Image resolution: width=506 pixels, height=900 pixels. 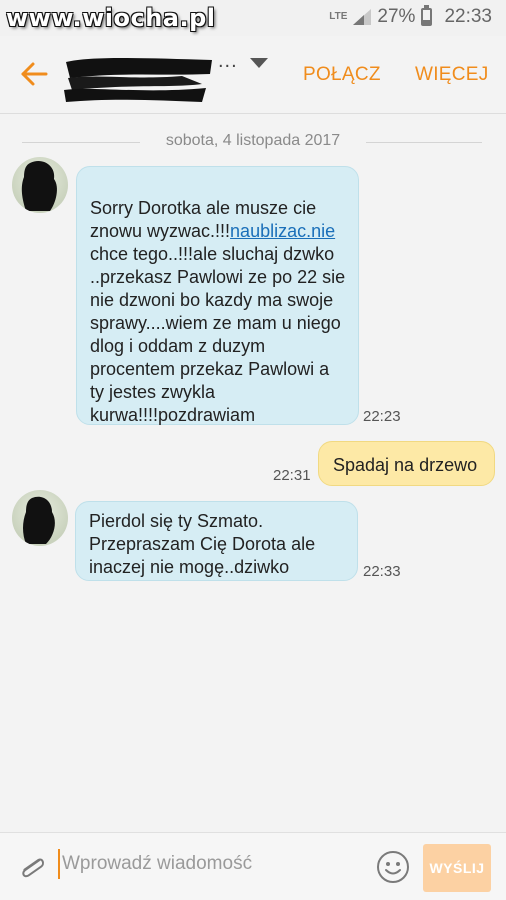 What do you see at coordinates (32, 867) in the screenshot?
I see `attach-icon` at bounding box center [32, 867].